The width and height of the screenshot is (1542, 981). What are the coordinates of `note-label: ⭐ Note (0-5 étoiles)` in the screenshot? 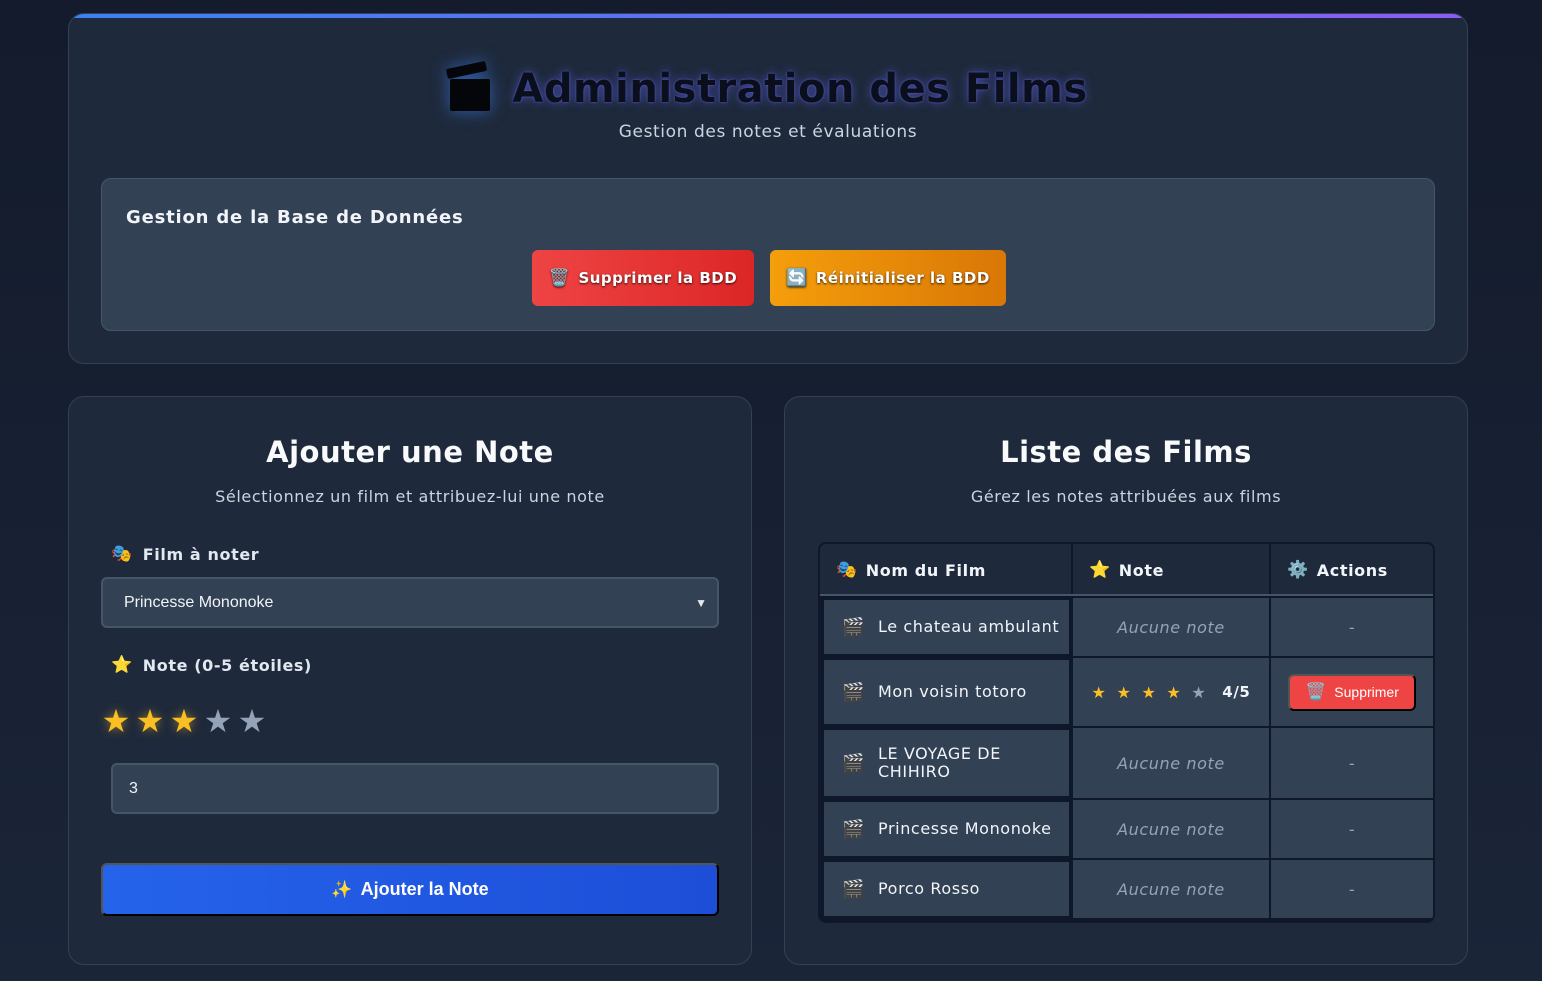 It's located at (211, 665).